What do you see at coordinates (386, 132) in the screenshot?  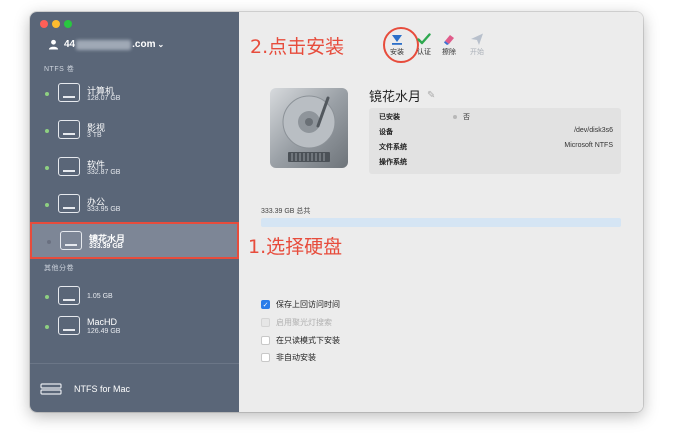 I see `info-key: 设备` at bounding box center [386, 132].